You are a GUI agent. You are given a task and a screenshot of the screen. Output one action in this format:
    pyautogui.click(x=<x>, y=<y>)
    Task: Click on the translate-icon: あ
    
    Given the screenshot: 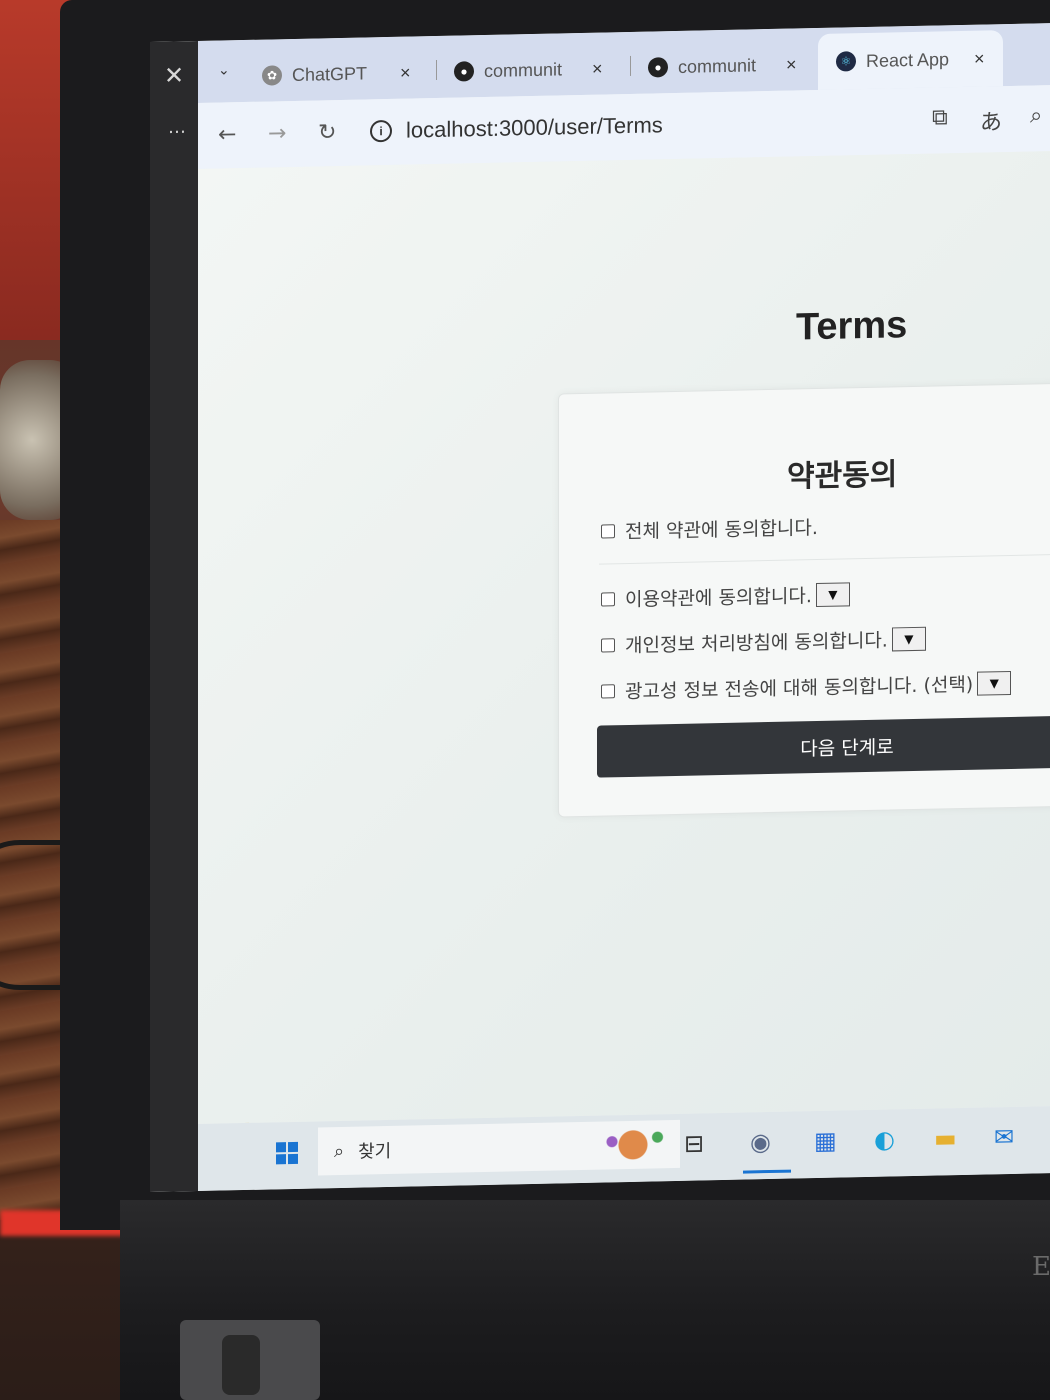 What is the action you would take?
    pyautogui.click(x=991, y=120)
    